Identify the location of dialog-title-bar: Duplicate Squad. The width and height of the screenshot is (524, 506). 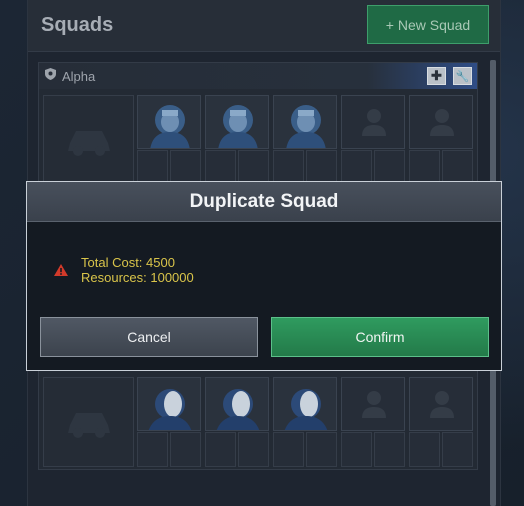
(264, 202).